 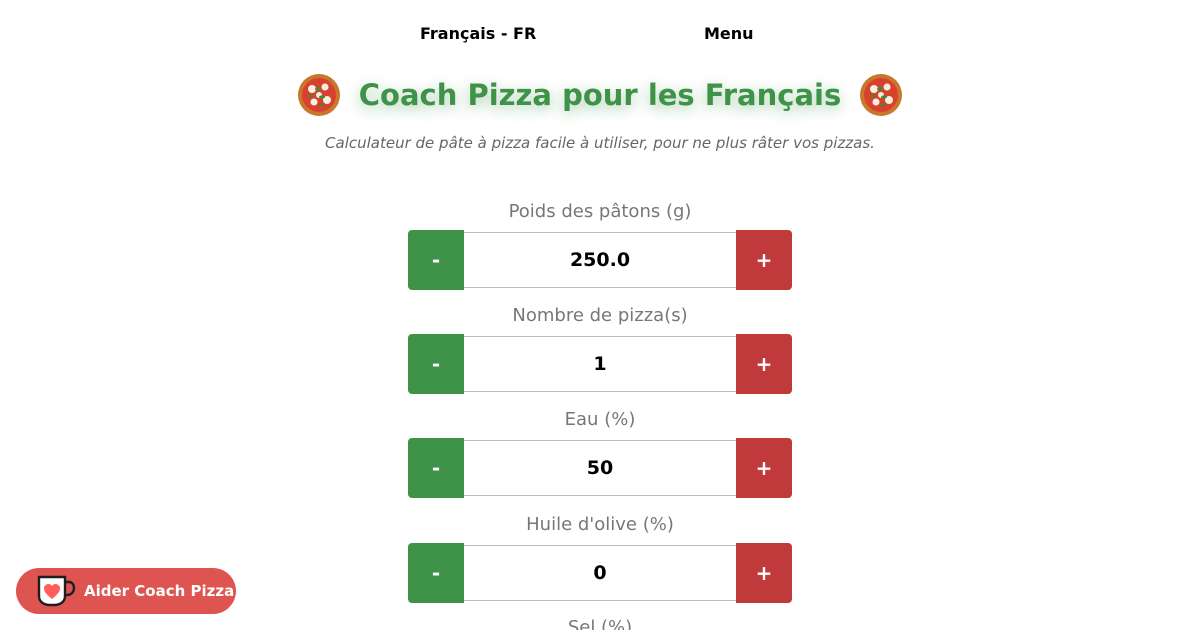 I want to click on dough-weight-input, so click(x=600, y=260).